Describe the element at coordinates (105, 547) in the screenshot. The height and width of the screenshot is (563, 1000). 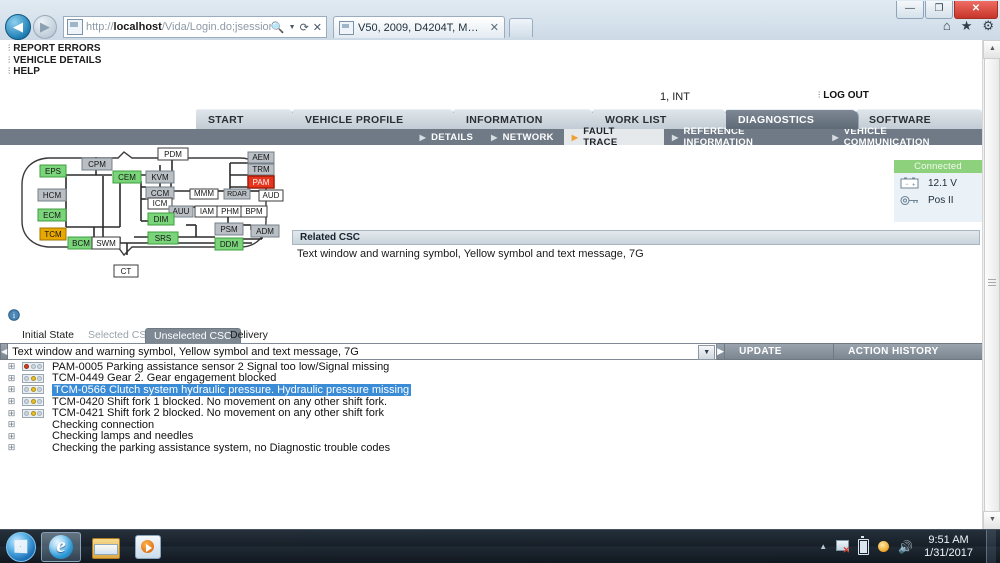
I see `taskbar-file-explorer` at that location.